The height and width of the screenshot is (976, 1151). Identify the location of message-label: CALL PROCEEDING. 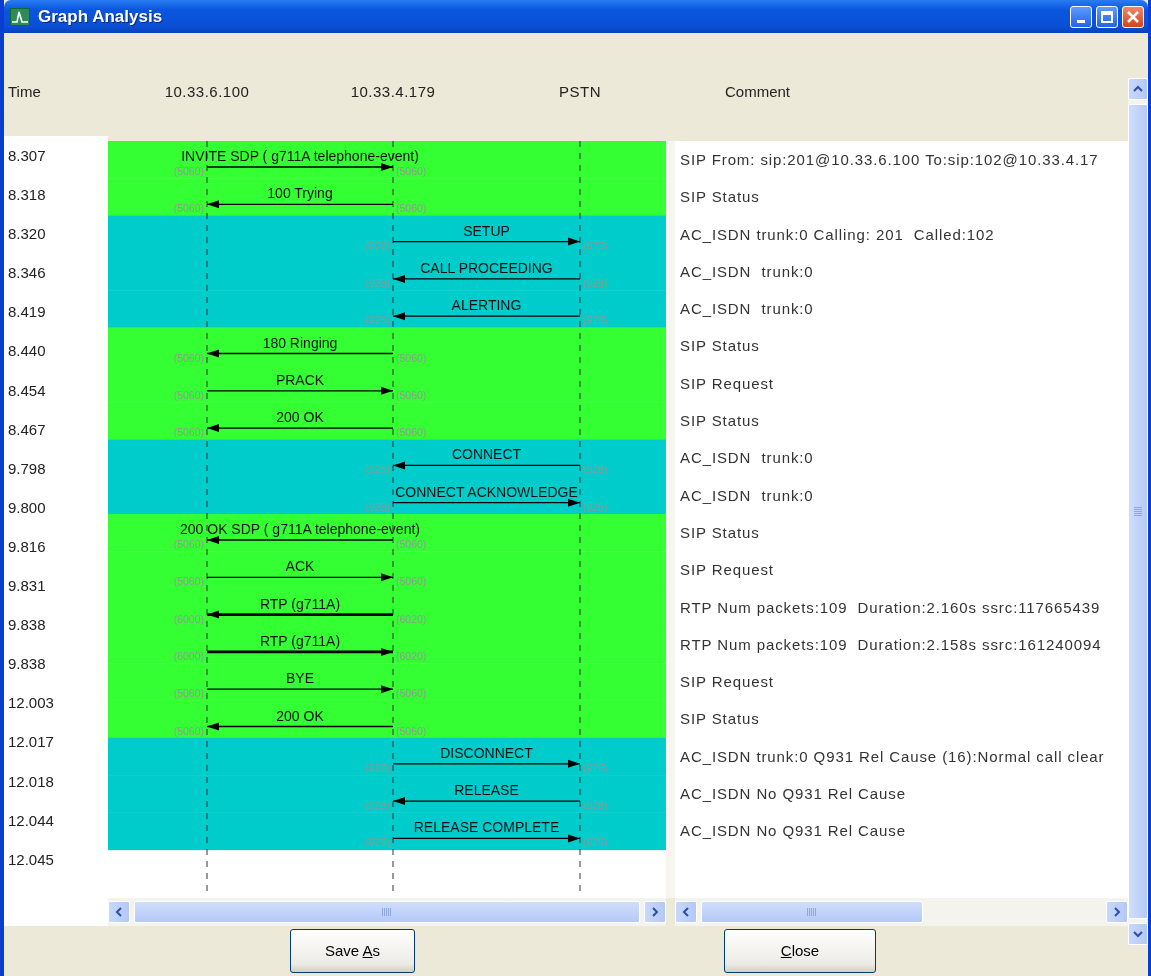
(486, 267).